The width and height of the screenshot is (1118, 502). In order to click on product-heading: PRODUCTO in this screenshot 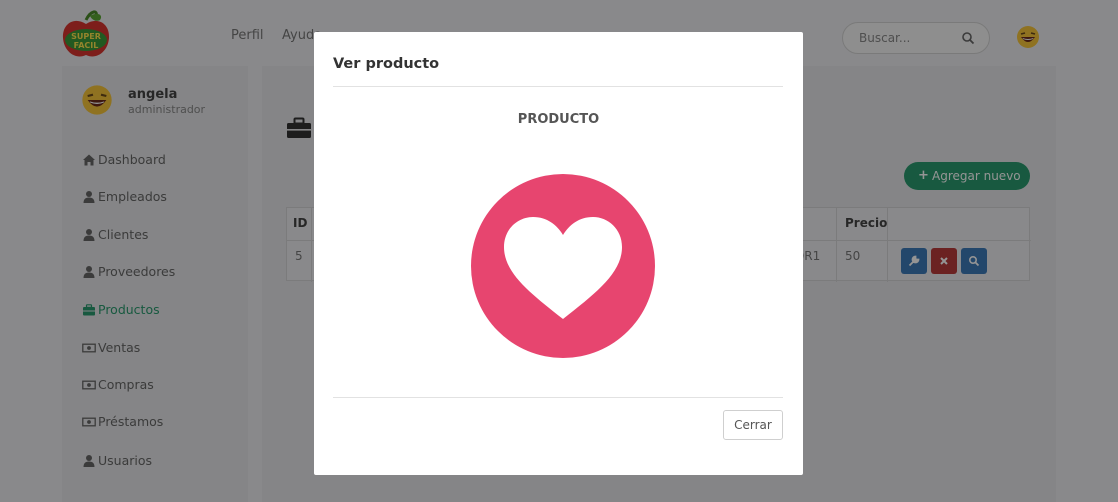, I will do `click(558, 119)`.